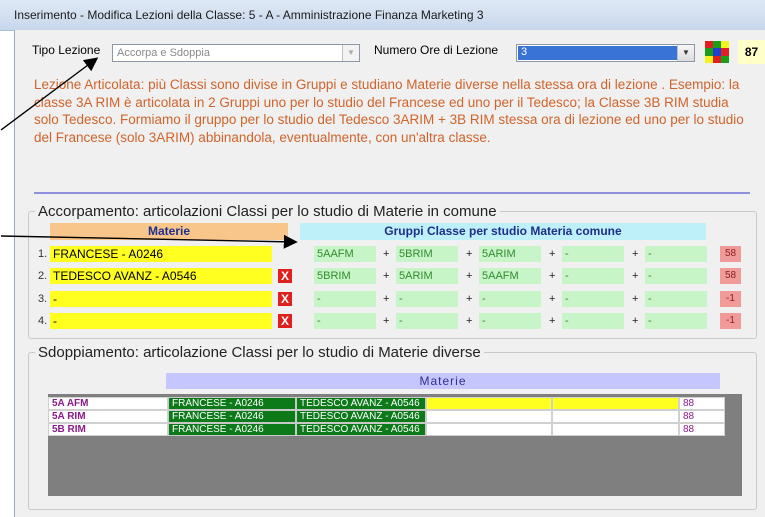  What do you see at coordinates (149, 241) in the screenshot?
I see `arrow-to-gruppi` at bounding box center [149, 241].